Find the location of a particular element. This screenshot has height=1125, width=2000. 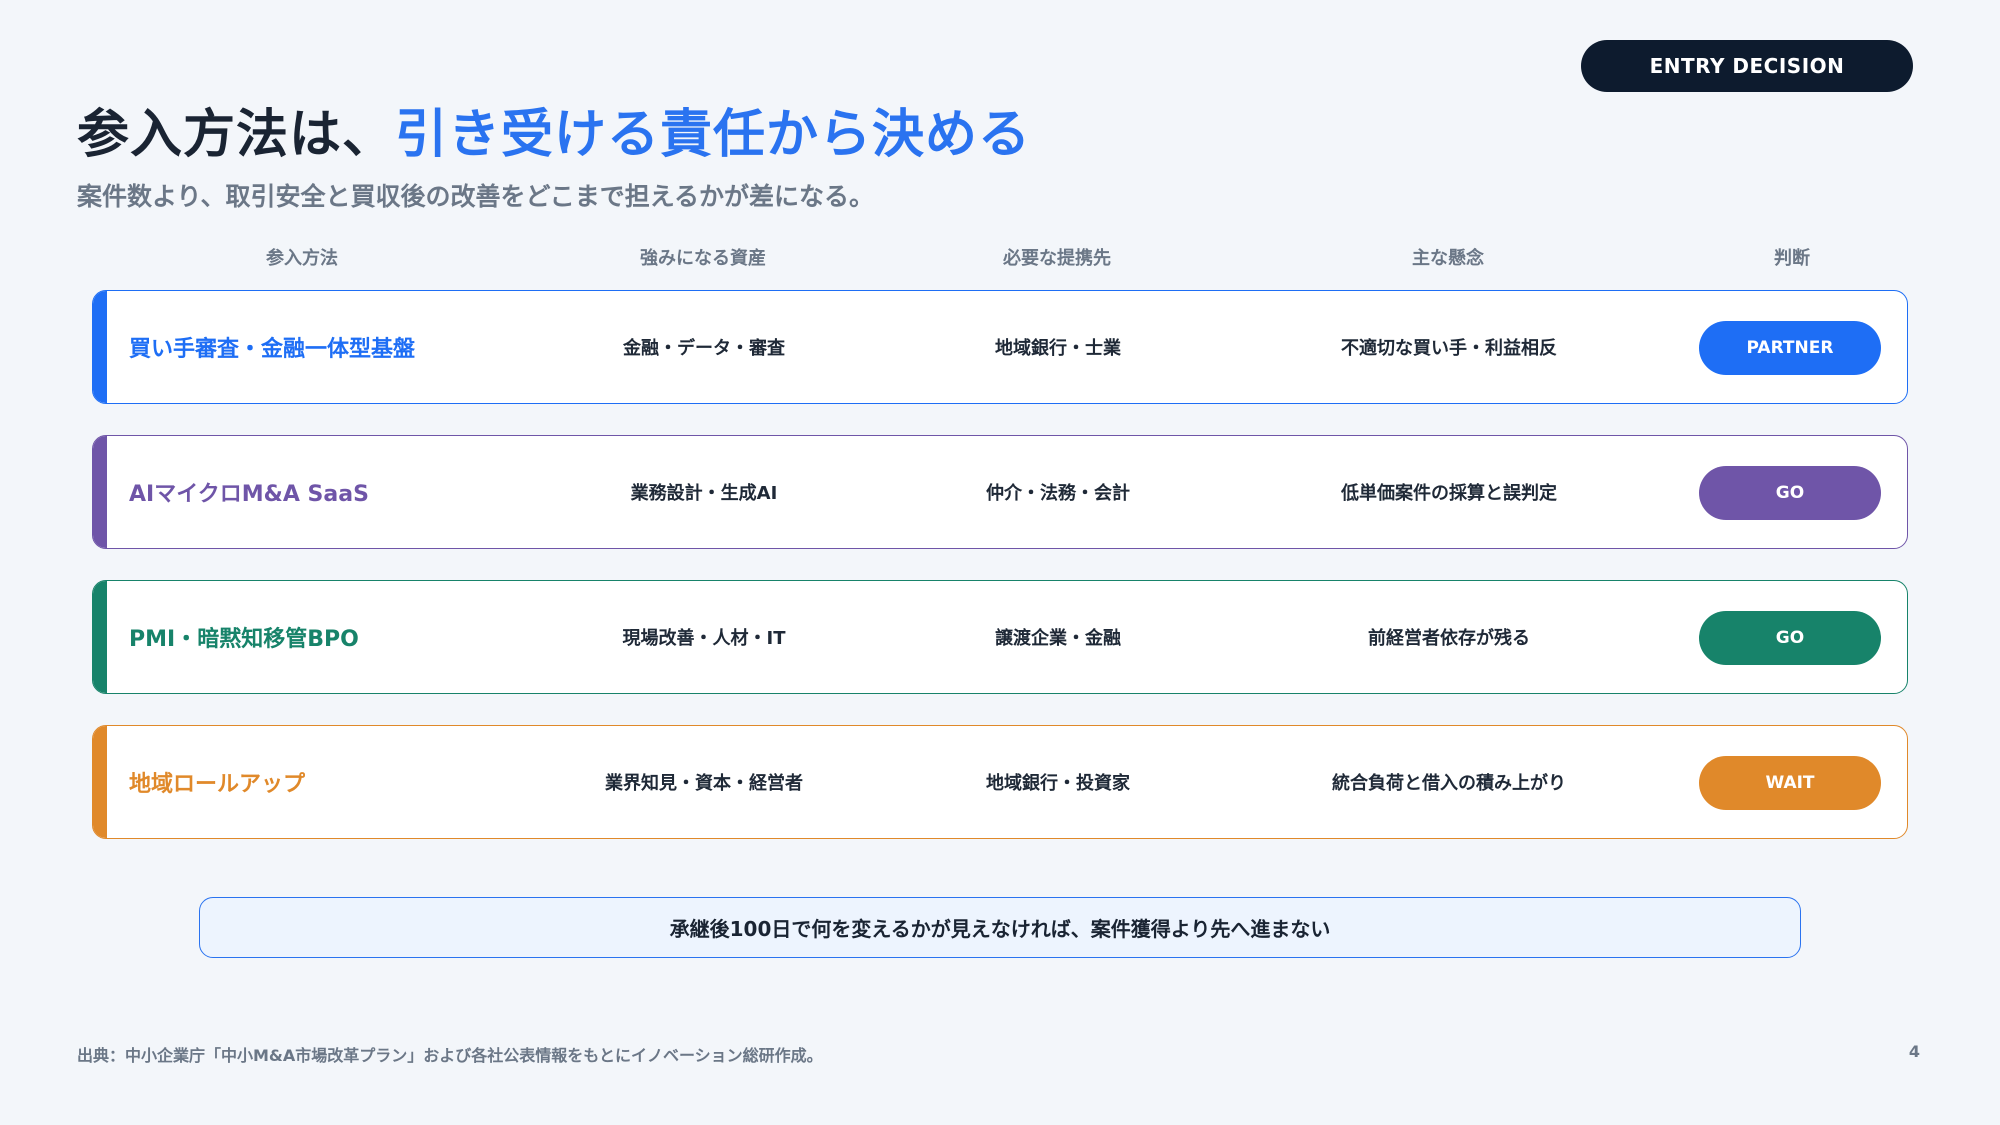

row-concern: 前経営者依存が残る is located at coordinates (1449, 638).